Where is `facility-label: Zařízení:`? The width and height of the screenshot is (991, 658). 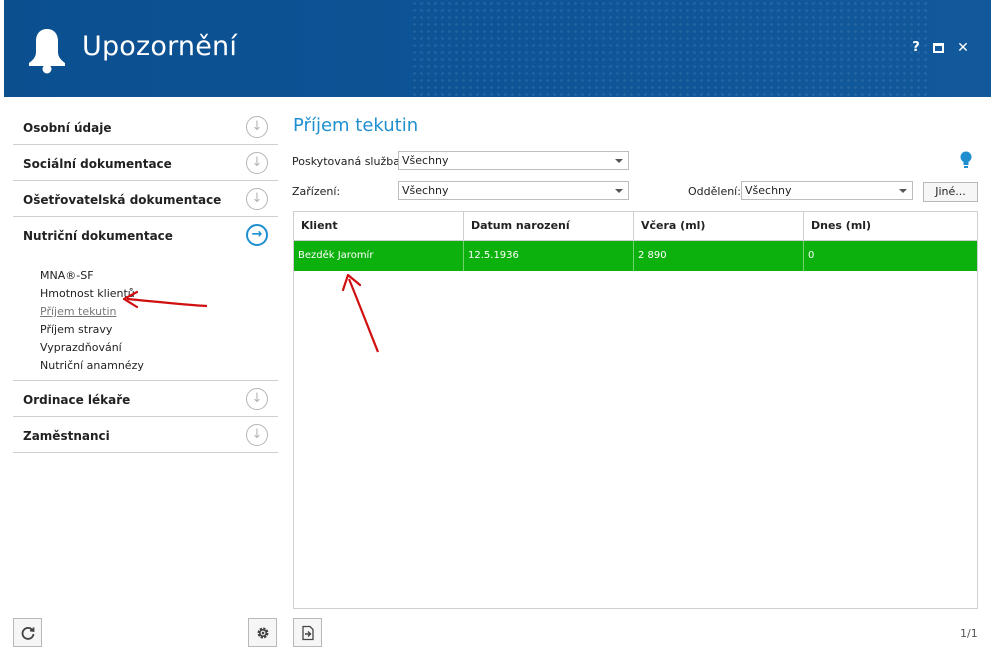 facility-label: Zařízení: is located at coordinates (316, 191).